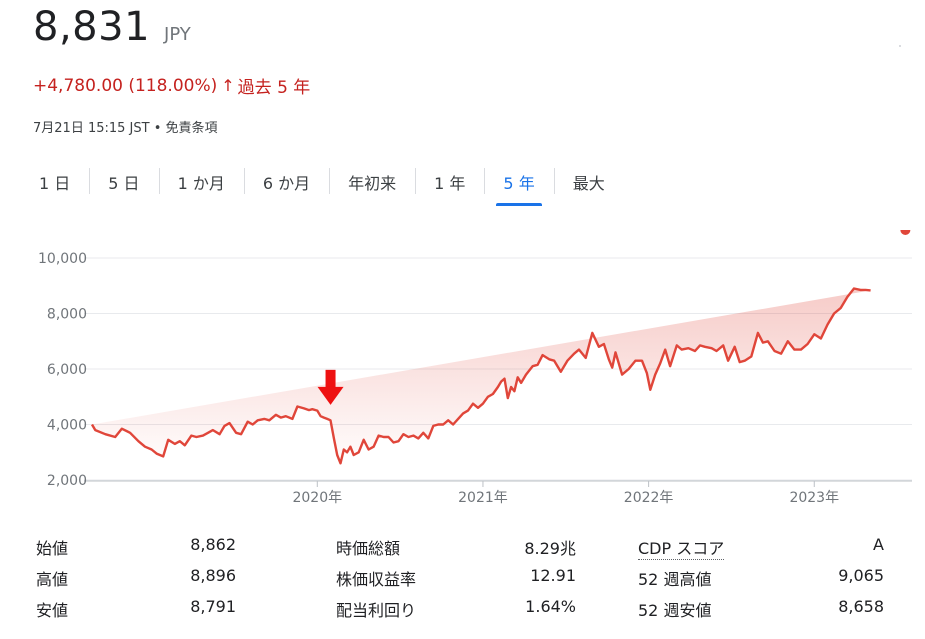 Image resolution: width=925 pixels, height=639 pixels. Describe the element at coordinates (861, 575) in the screenshot. I see `stat-value: 9,065` at that location.